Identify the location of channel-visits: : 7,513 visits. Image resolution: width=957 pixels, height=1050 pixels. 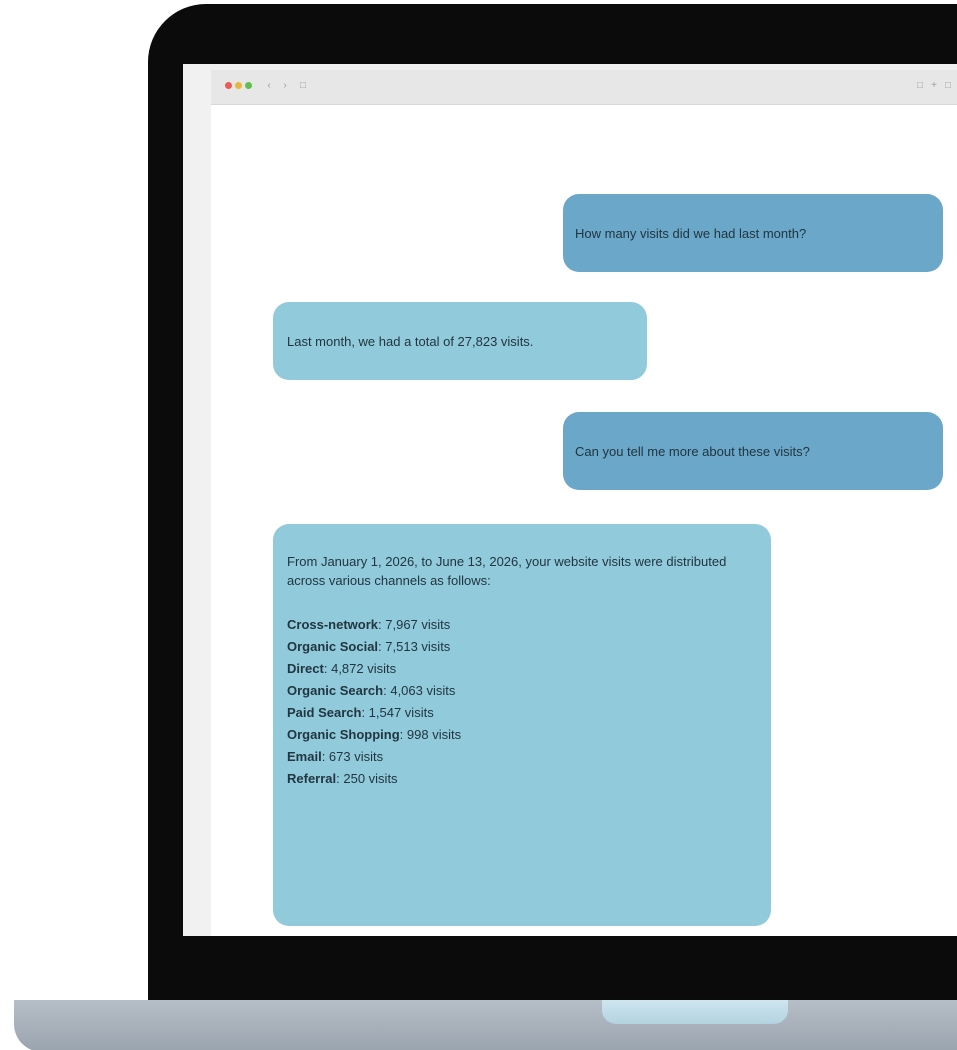
(414, 646).